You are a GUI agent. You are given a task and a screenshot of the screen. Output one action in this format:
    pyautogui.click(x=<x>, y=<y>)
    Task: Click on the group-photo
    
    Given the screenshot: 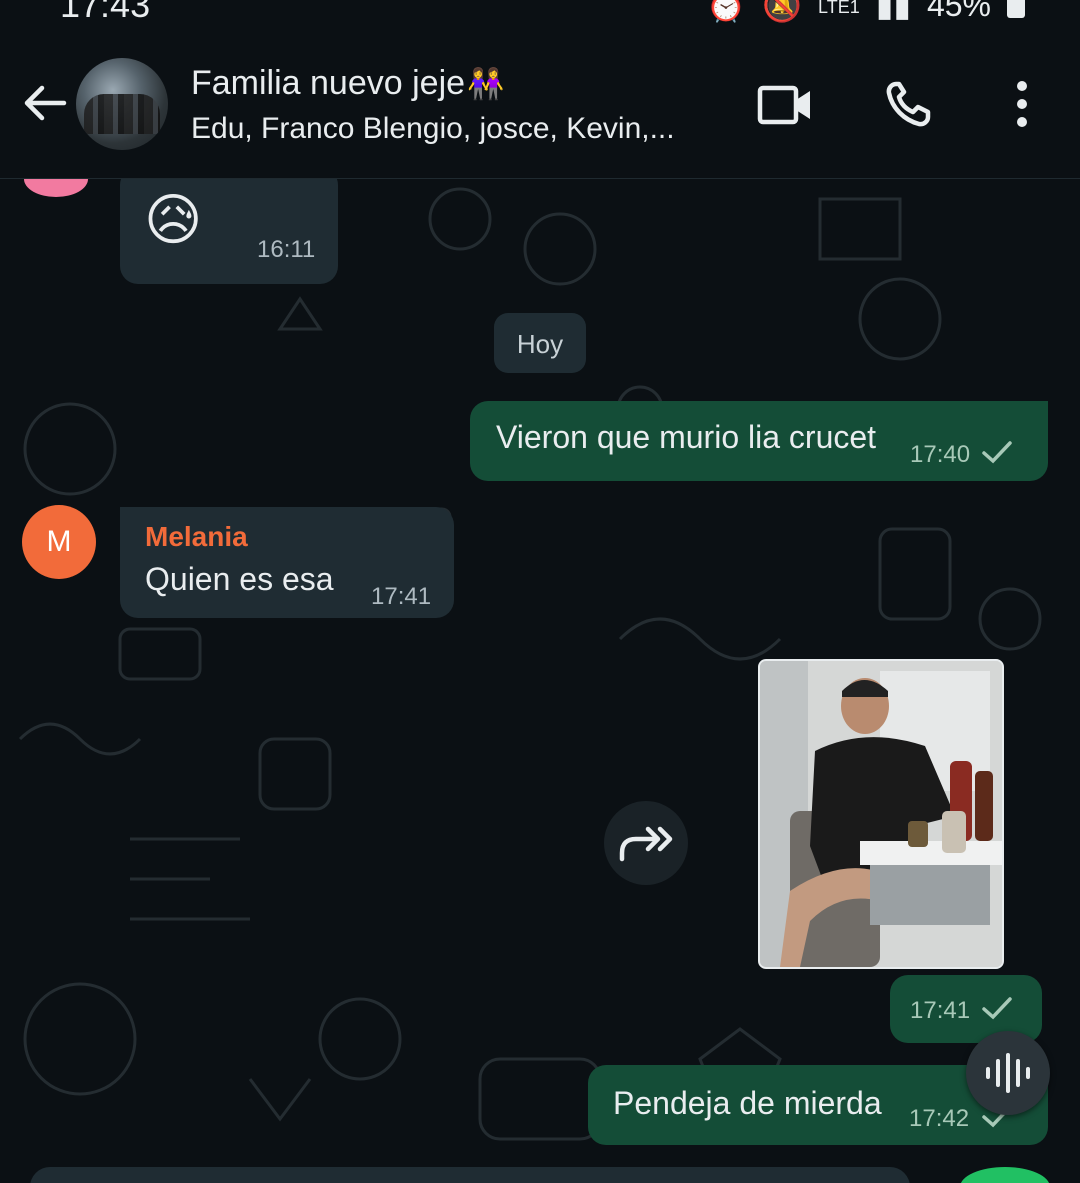 What is the action you would take?
    pyautogui.click(x=122, y=114)
    